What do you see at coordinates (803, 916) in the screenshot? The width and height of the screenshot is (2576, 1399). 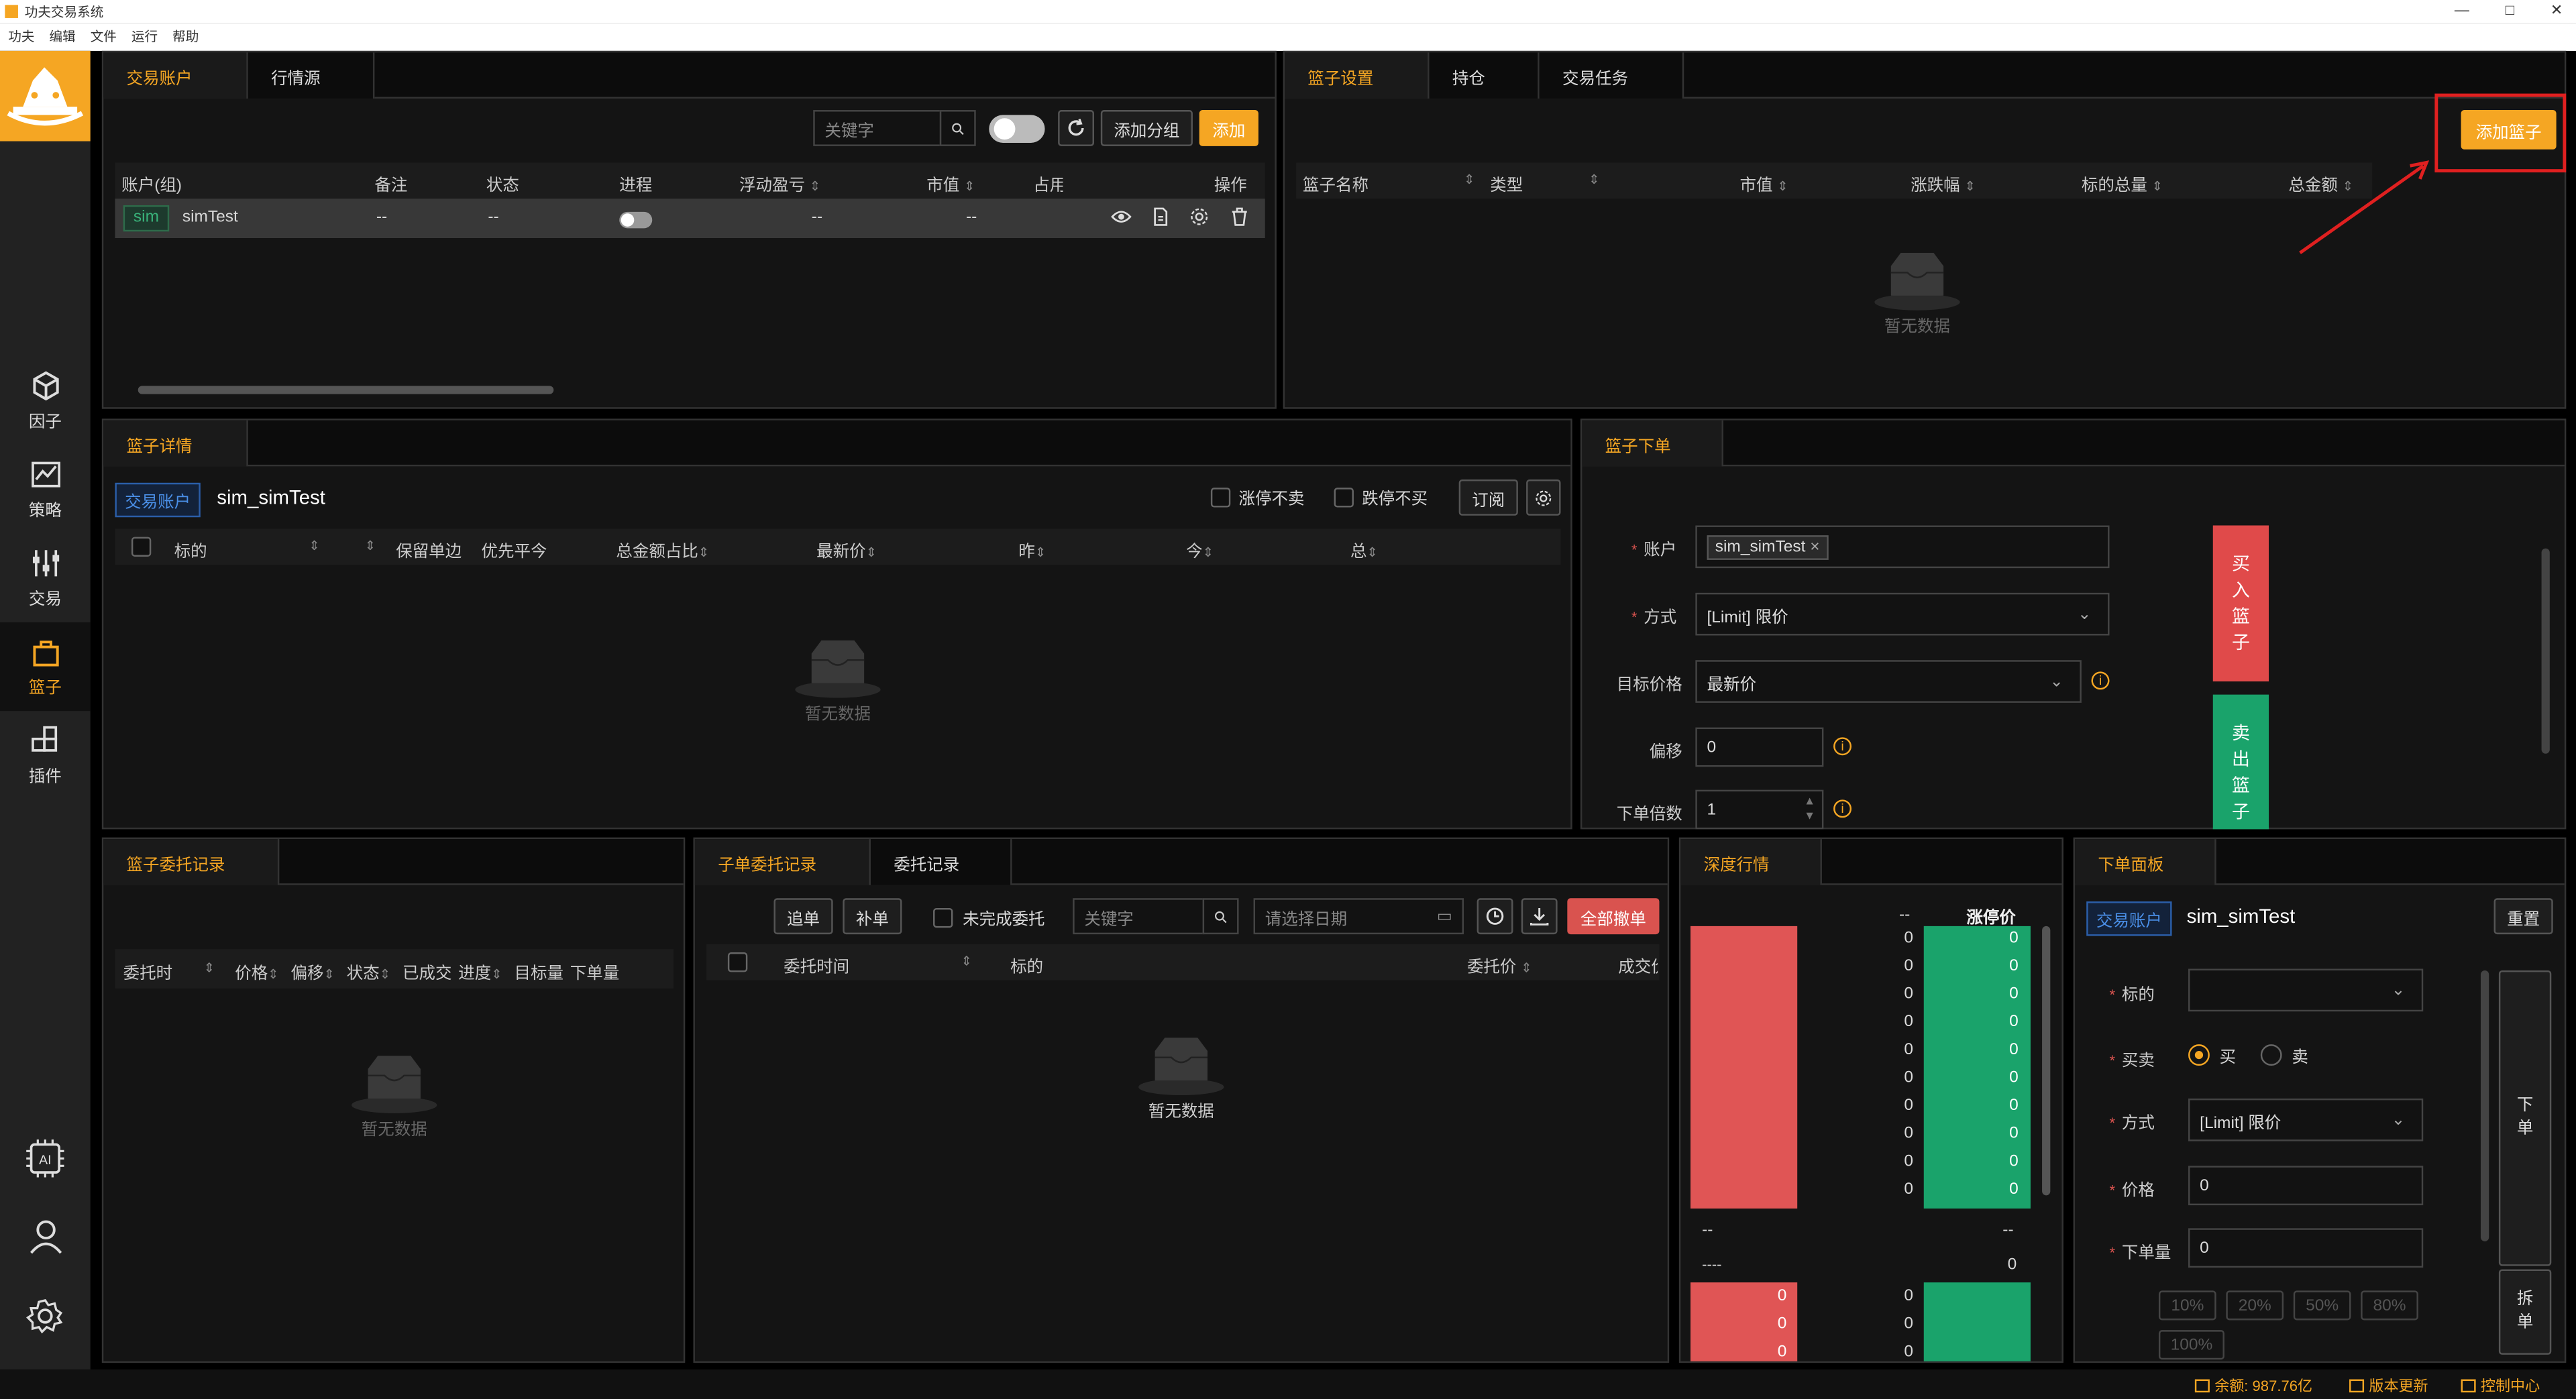 I see `chase-order-button: 追单` at bounding box center [803, 916].